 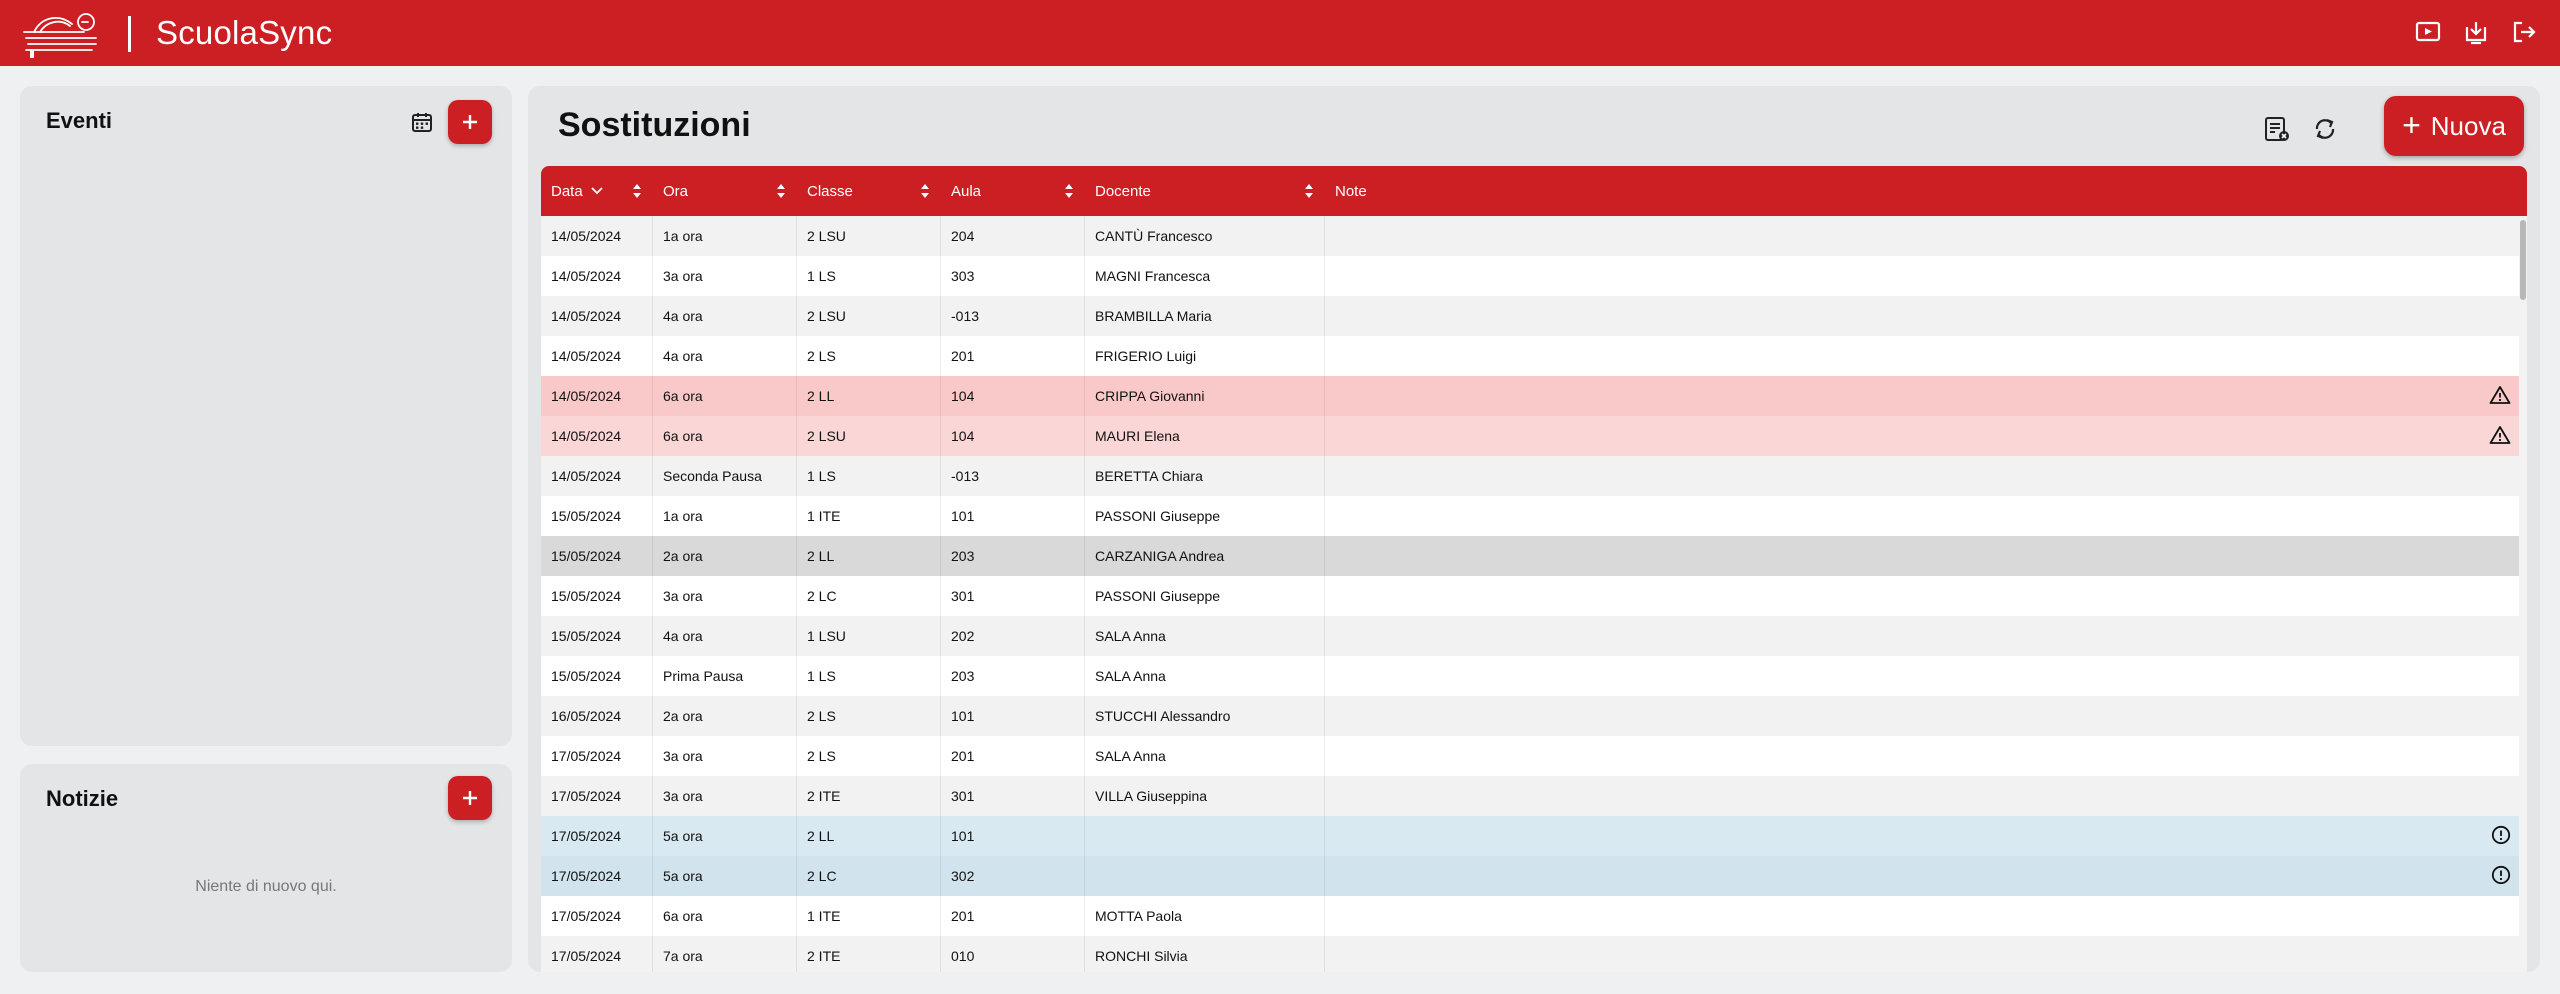 I want to click on cell-aula: 204, so click(x=1013, y=236).